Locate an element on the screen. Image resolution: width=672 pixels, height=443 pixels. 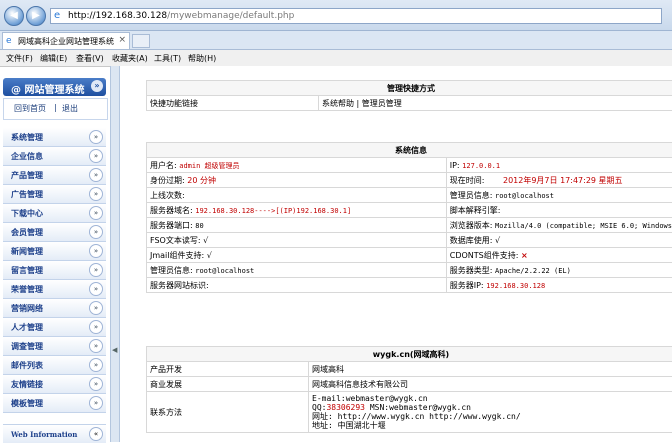
collapse-icon: « is located at coordinates (96, 434).